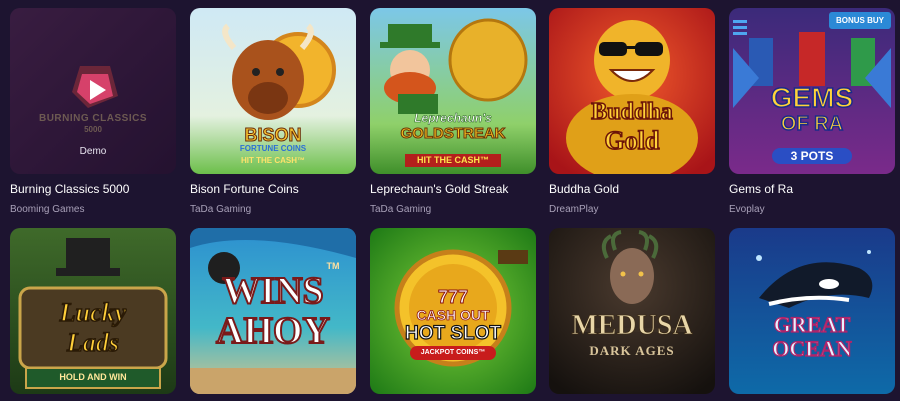 The image size is (900, 401). Describe the element at coordinates (812, 97) in the screenshot. I see `game-logo-line1: GEMS` at that location.